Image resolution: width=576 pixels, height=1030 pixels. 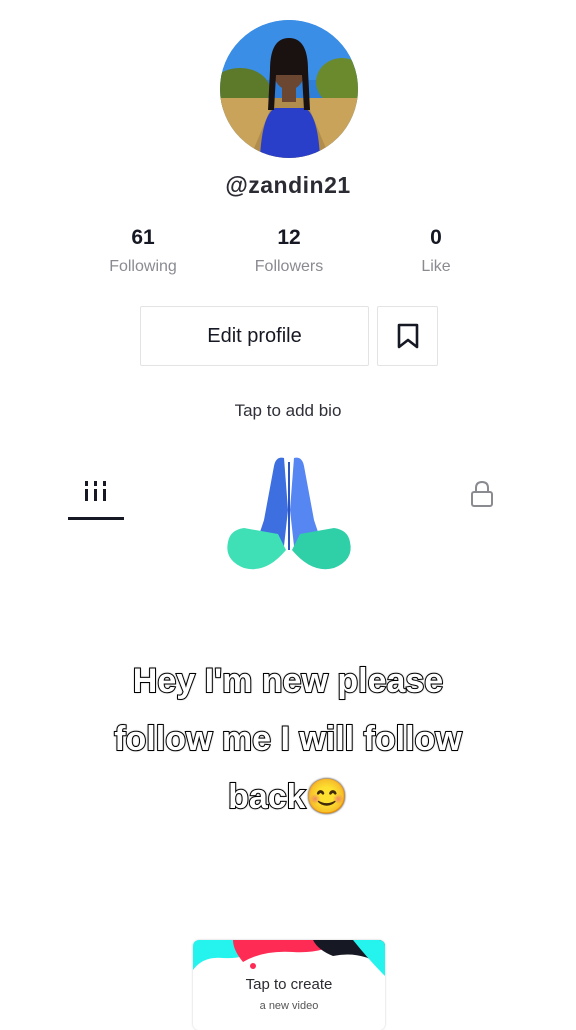 What do you see at coordinates (289, 512) in the screenshot?
I see `praying-hands-sticker` at bounding box center [289, 512].